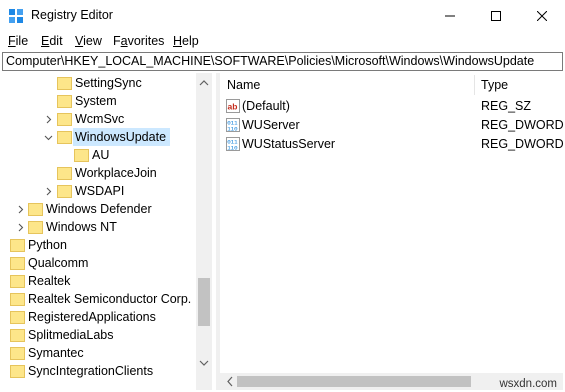  I want to click on tree-item-symantec: Symantec, so click(56, 353).